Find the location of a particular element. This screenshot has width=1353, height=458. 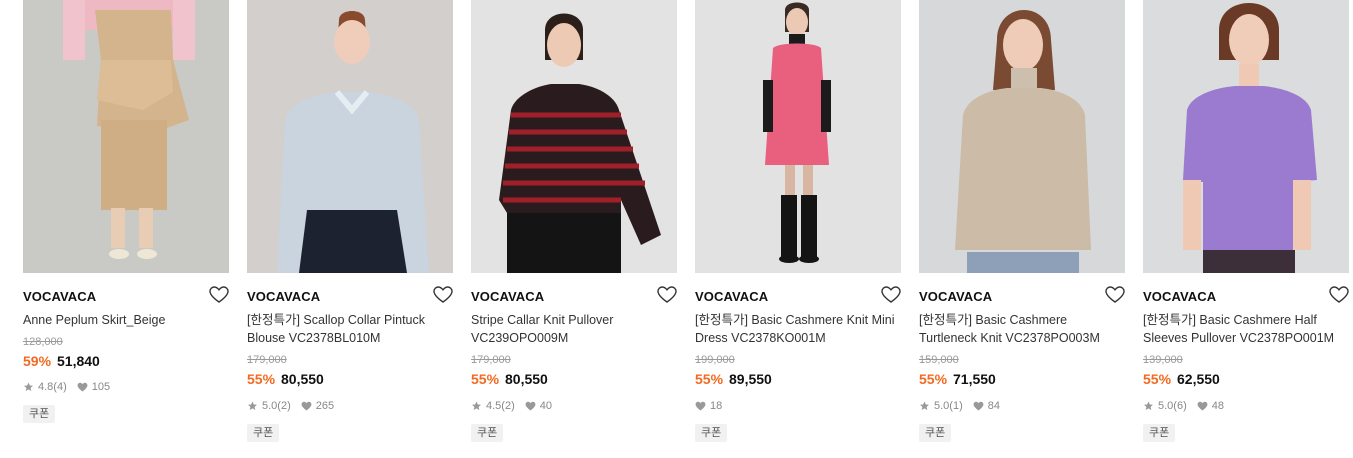

product-stats: 4.8 (4) 105 is located at coordinates (66, 387).